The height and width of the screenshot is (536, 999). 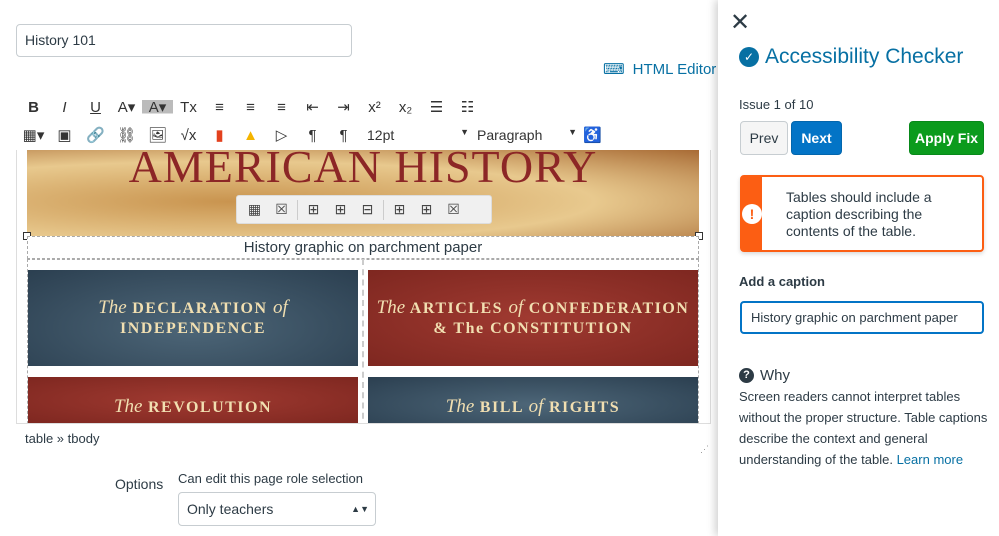 What do you see at coordinates (374, 107) in the screenshot?
I see `superscript-icon: x²` at bounding box center [374, 107].